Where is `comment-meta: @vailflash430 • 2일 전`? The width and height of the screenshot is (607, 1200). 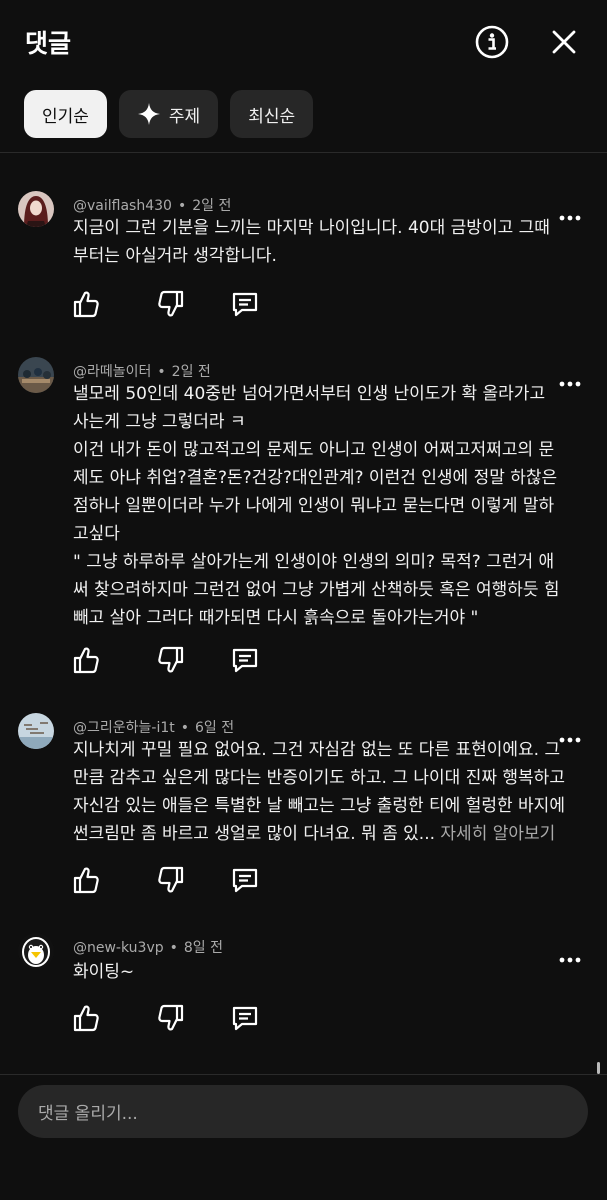 comment-meta: @vailflash430 • 2일 전 is located at coordinates (152, 206).